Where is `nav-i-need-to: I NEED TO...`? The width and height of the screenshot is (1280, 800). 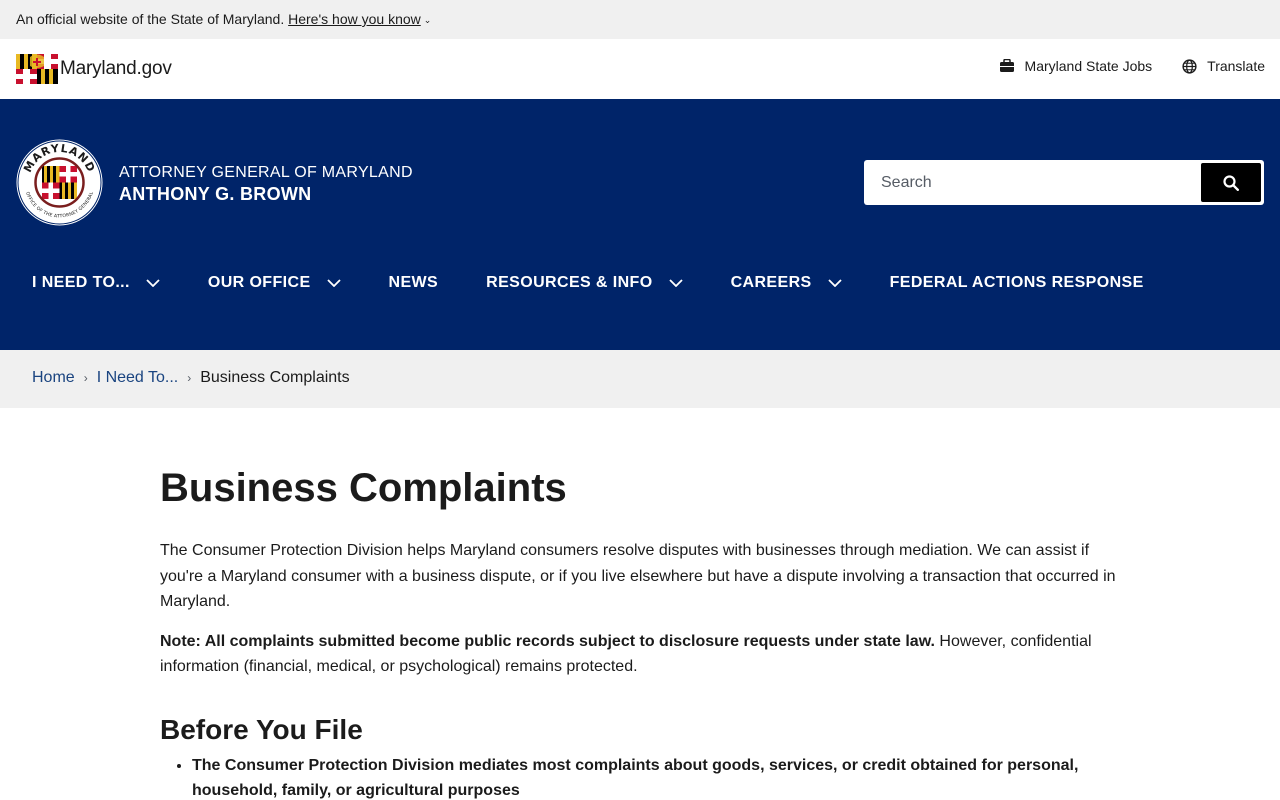 nav-i-need-to: I NEED TO... is located at coordinates (96, 283).